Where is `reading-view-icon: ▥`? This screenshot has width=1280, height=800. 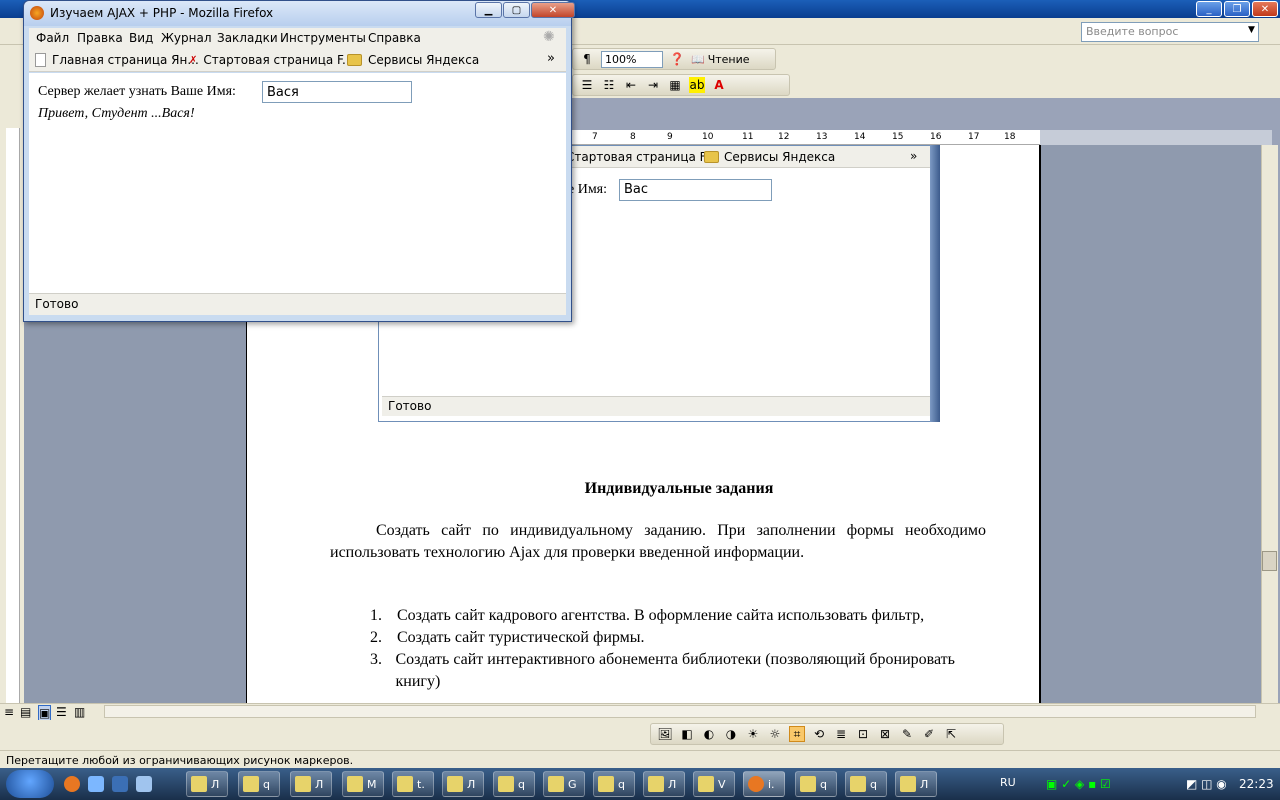
reading-view-icon: ▥ is located at coordinates (79, 712).